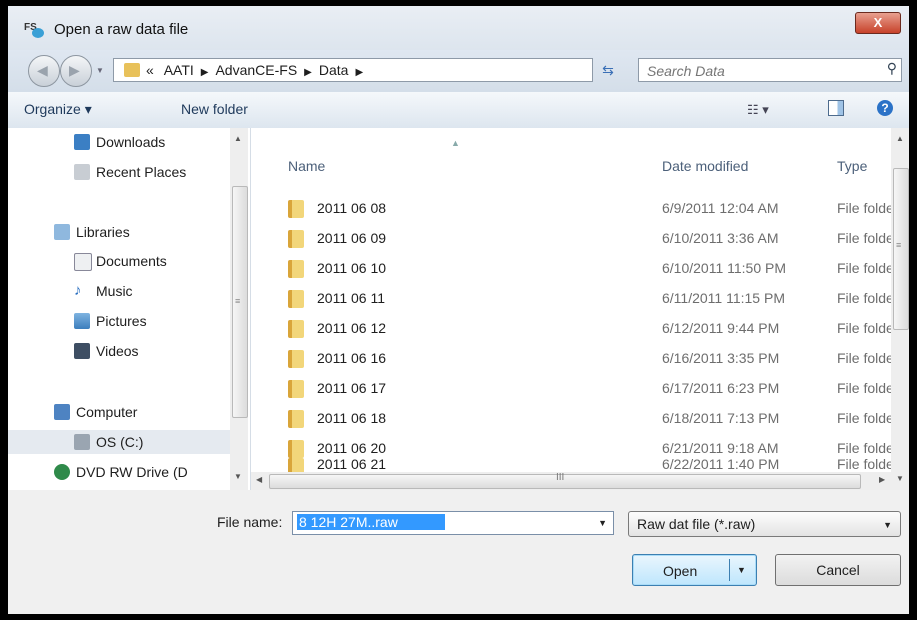 The image size is (917, 620). I want to click on address-row: ◀ ▶ ▼ « AATI▶AdvanCE-FS▶Data▶ ▼ ⇆ ⚲, so click(458, 71).